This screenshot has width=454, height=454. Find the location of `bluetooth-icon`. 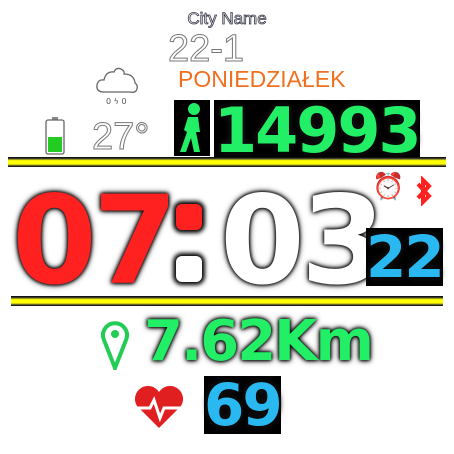

bluetooth-icon is located at coordinates (424, 191).